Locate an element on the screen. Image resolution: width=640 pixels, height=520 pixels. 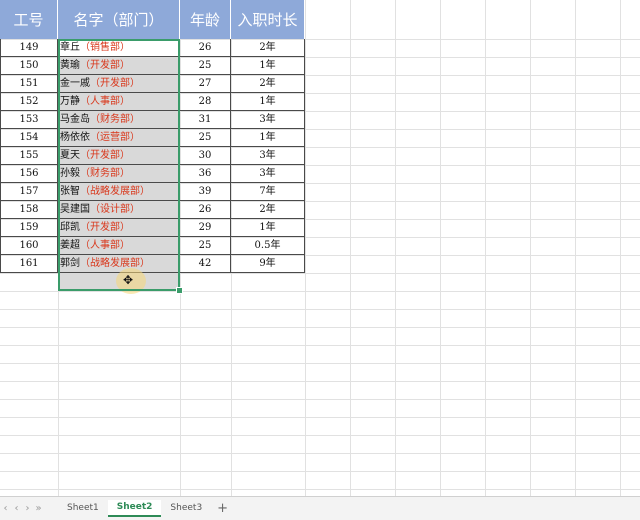
cell-id: 155 is located at coordinates (29, 156).